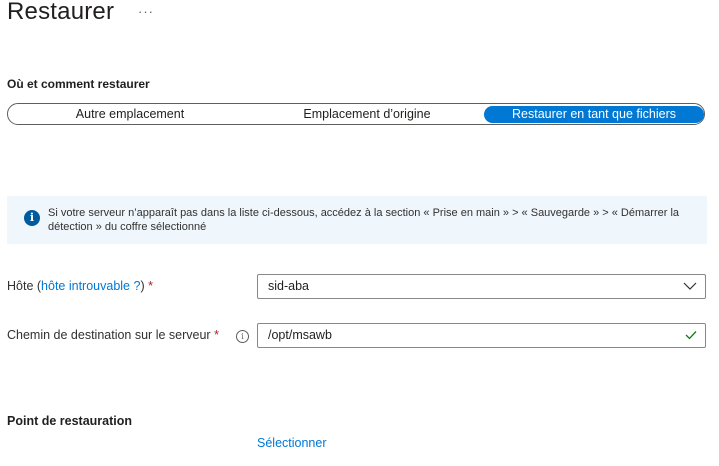 The width and height of the screenshot is (719, 466). What do you see at coordinates (690, 286) in the screenshot?
I see `chevron-down-icon` at bounding box center [690, 286].